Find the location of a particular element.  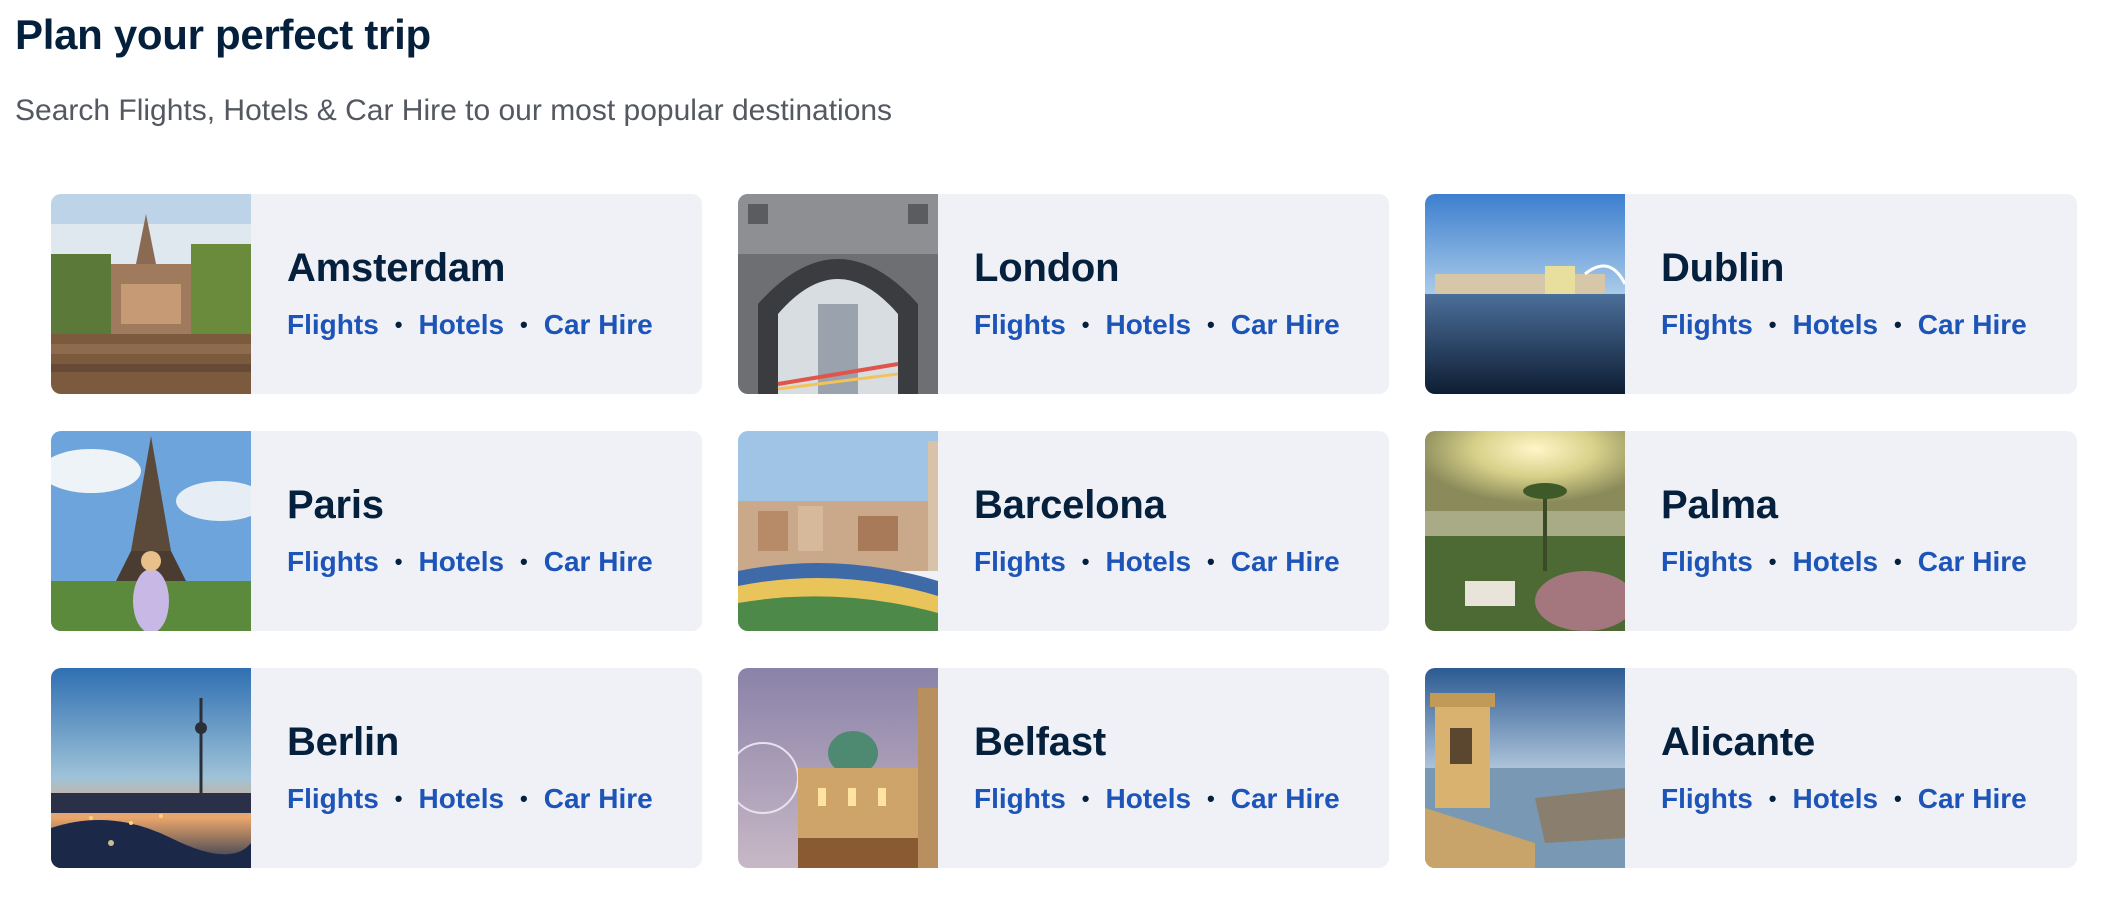

card-info: Palma Flights • Hotels • Car Hire is located at coordinates (1851, 531).